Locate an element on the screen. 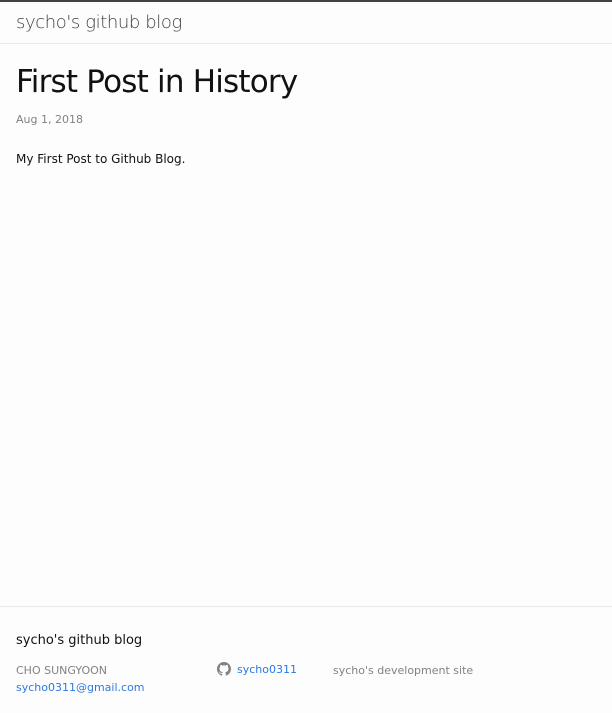 This screenshot has height=713, width=612. post-title: First Post in History is located at coordinates (157, 82).